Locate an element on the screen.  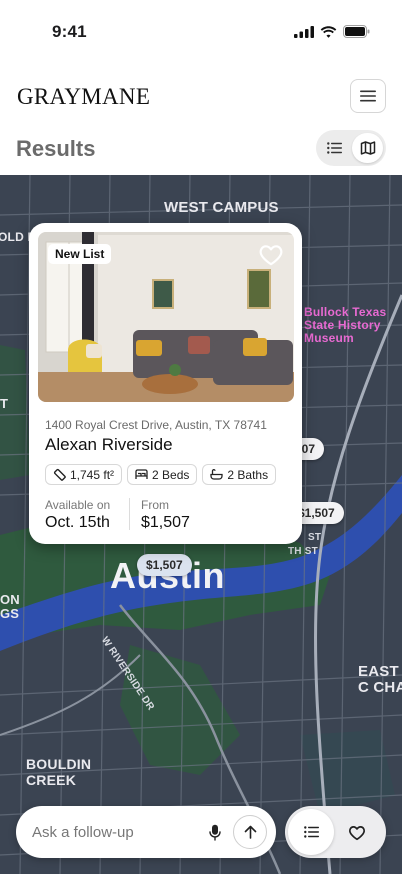
favorites-button is located at coordinates (357, 832).